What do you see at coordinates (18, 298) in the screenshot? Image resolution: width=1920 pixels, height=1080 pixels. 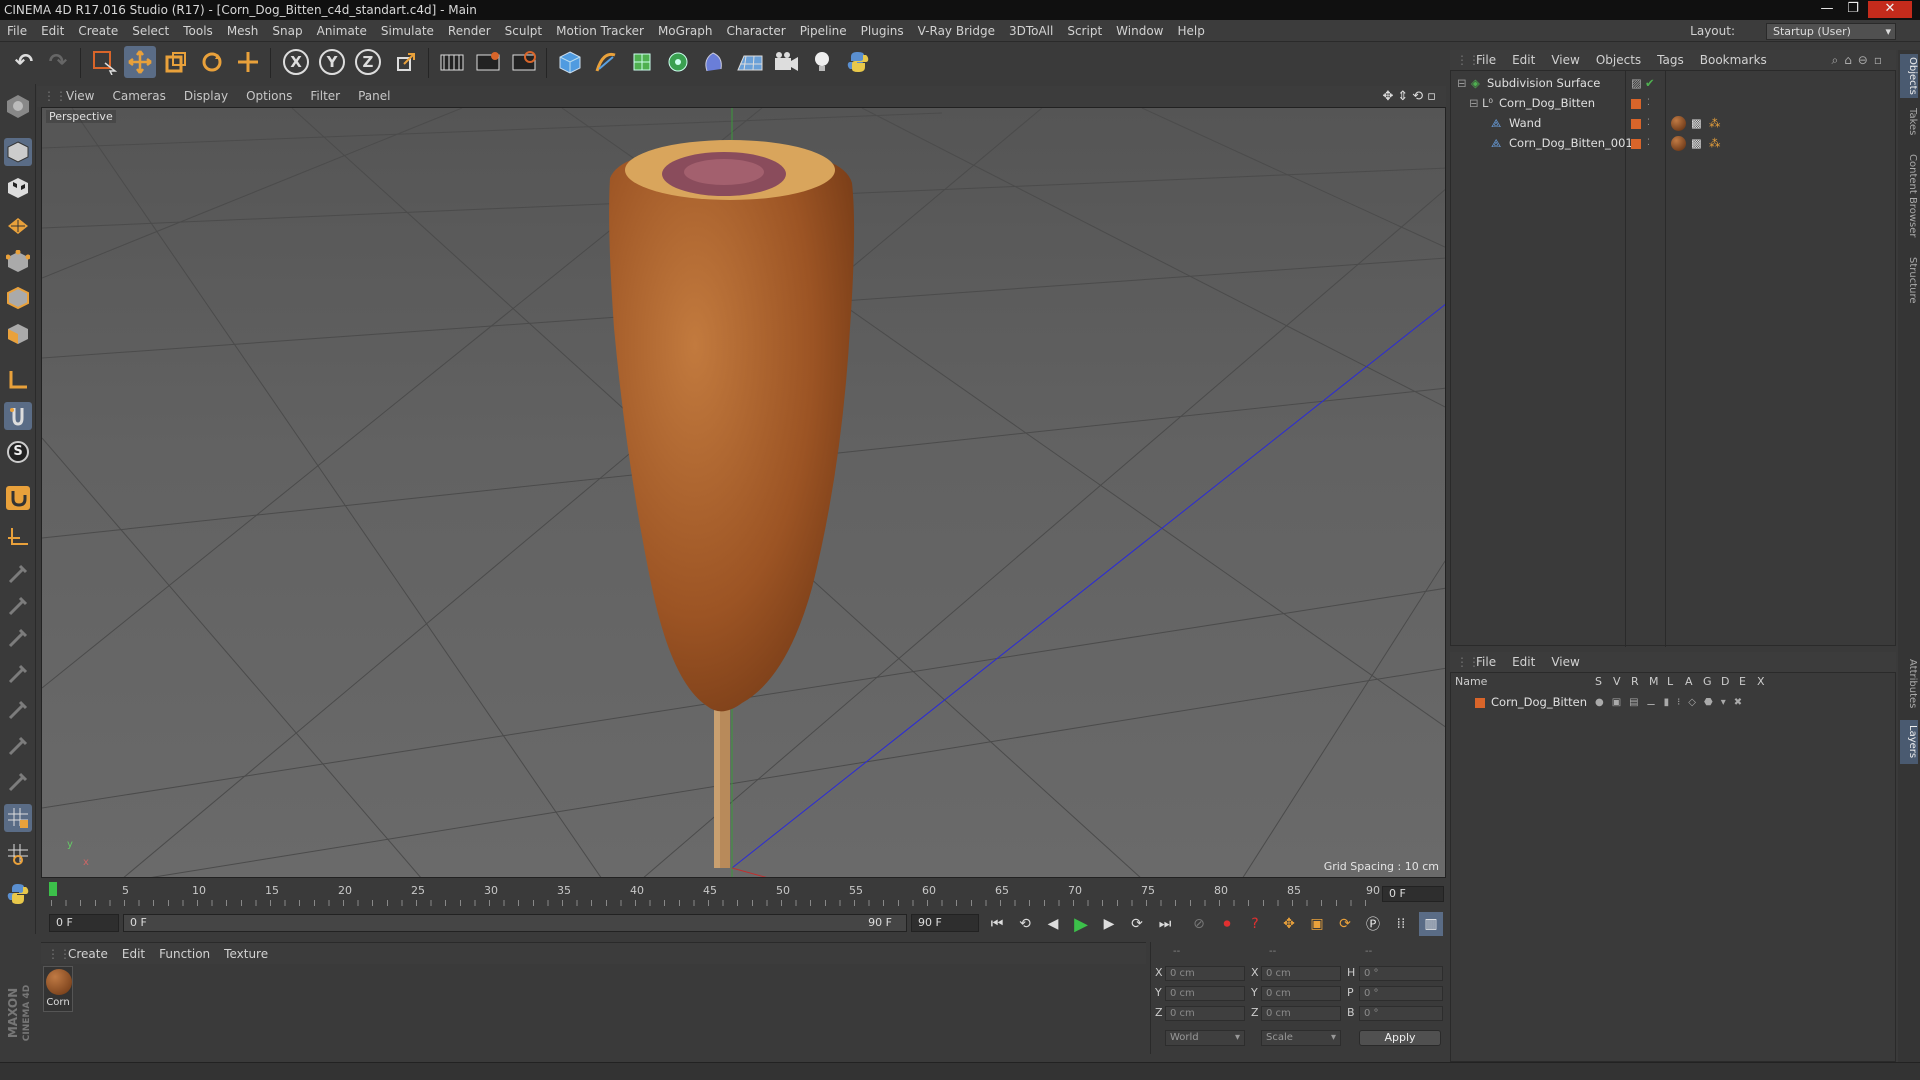 I see `edges-mode-icon` at bounding box center [18, 298].